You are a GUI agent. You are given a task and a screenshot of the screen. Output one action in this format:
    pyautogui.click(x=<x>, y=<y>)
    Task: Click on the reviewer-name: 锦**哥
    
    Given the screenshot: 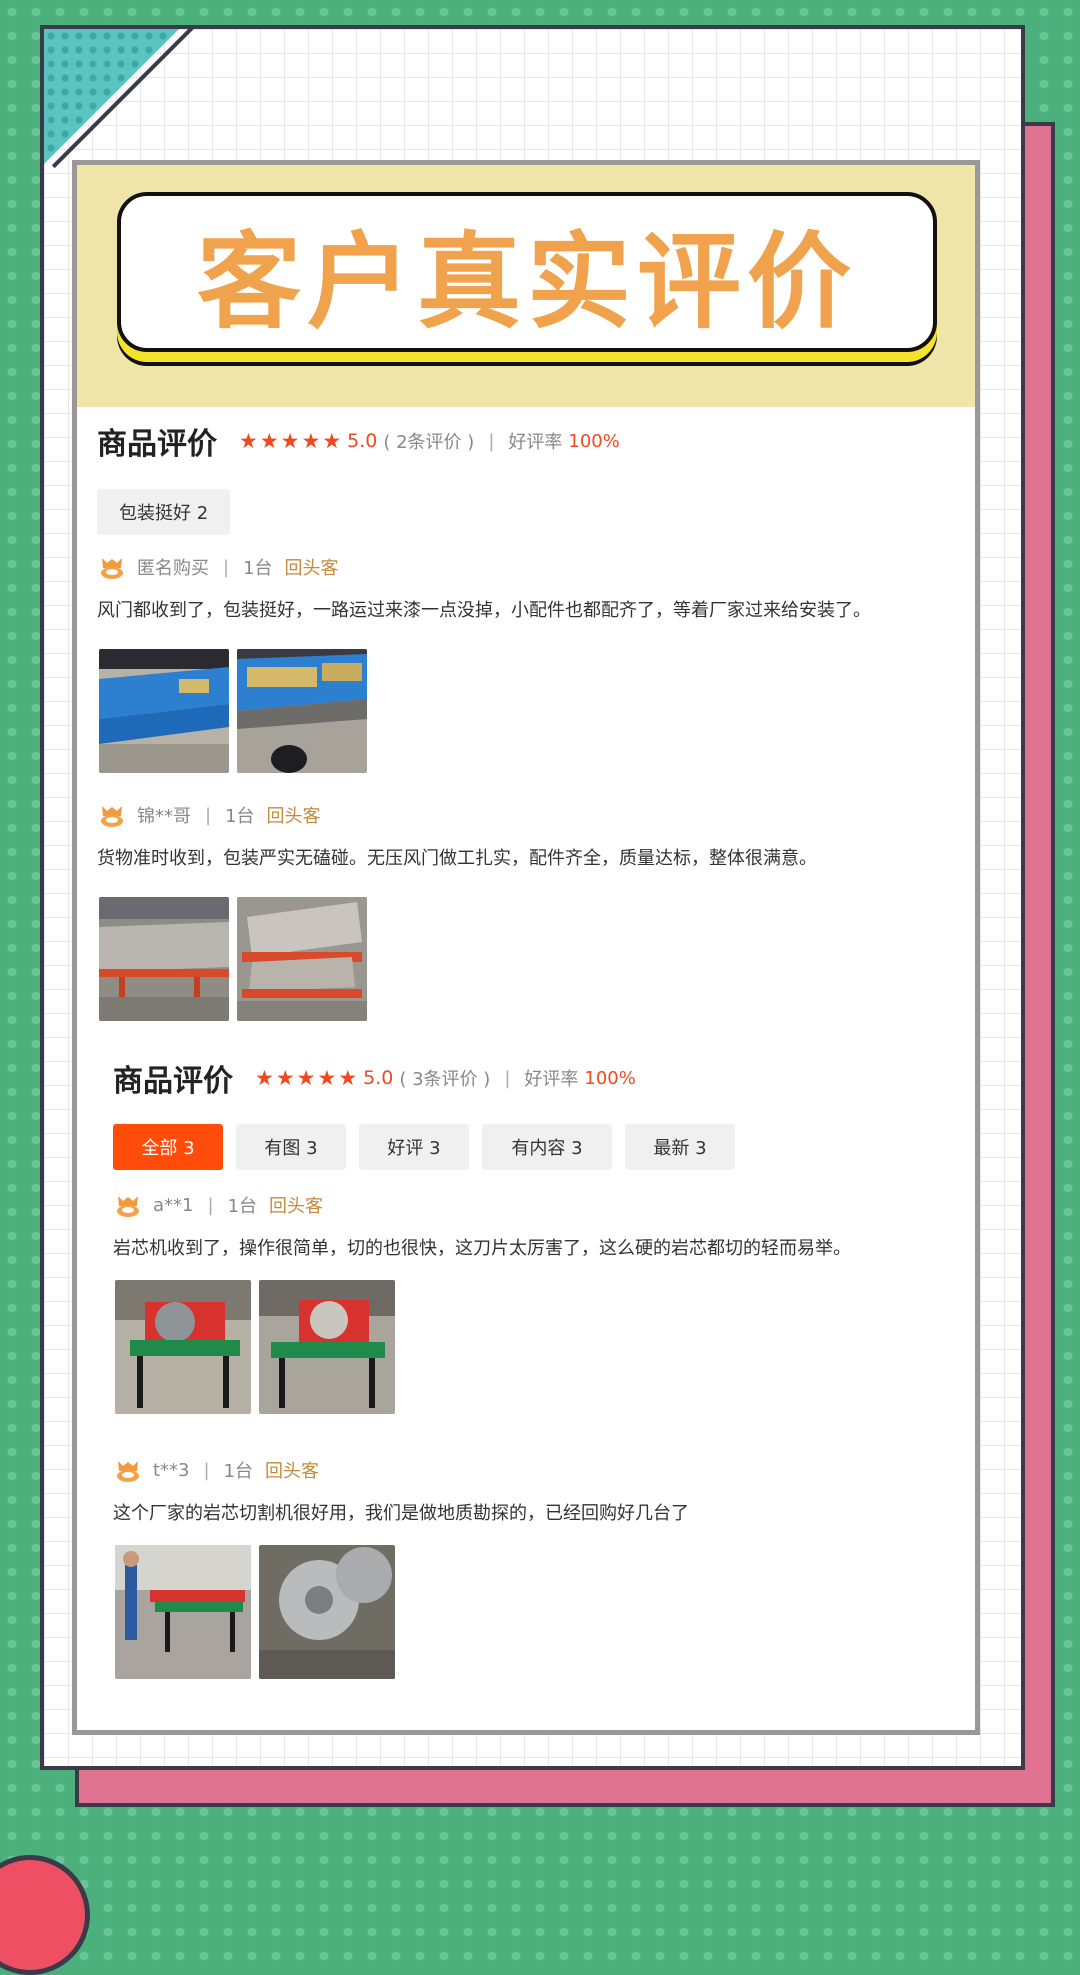 What is the action you would take?
    pyautogui.click(x=164, y=816)
    